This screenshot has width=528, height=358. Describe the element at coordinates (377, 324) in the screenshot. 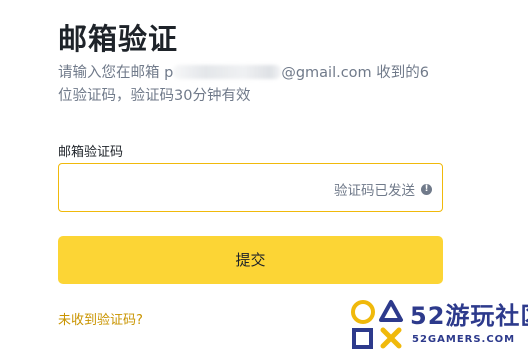

I see `gamepad-symbols-icon` at that location.